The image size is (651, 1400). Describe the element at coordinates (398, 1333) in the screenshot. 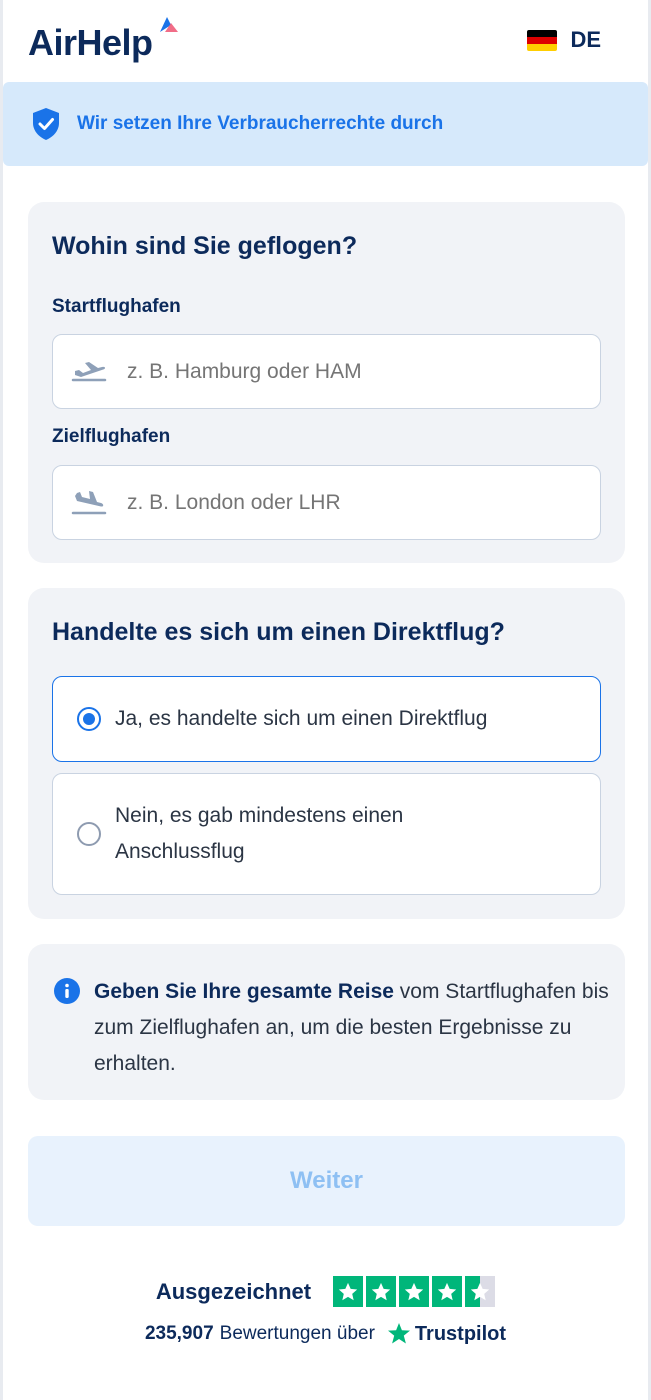

I see `trustpilot-star-icon` at that location.